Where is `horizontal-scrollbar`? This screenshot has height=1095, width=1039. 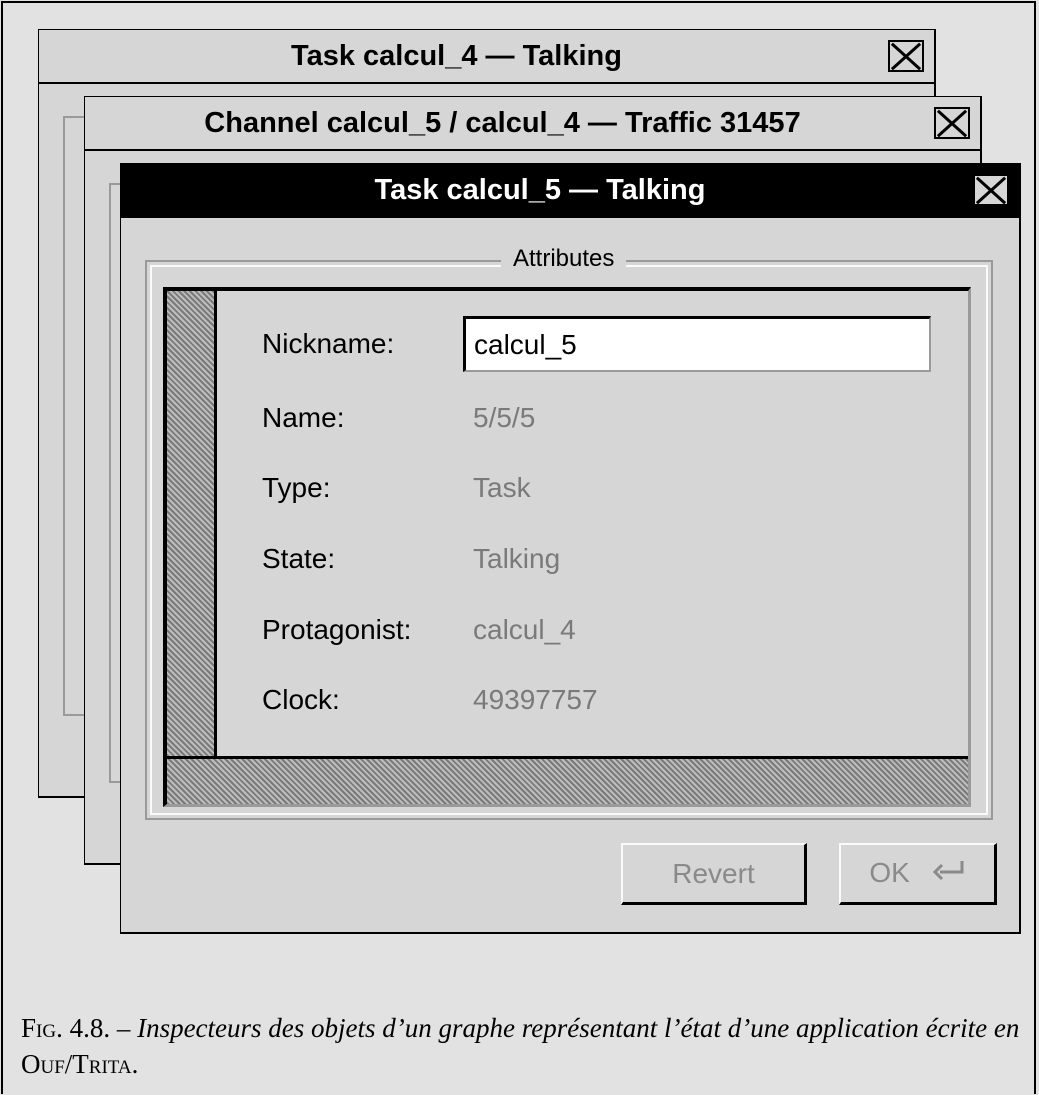
horizontal-scrollbar is located at coordinates (567, 780).